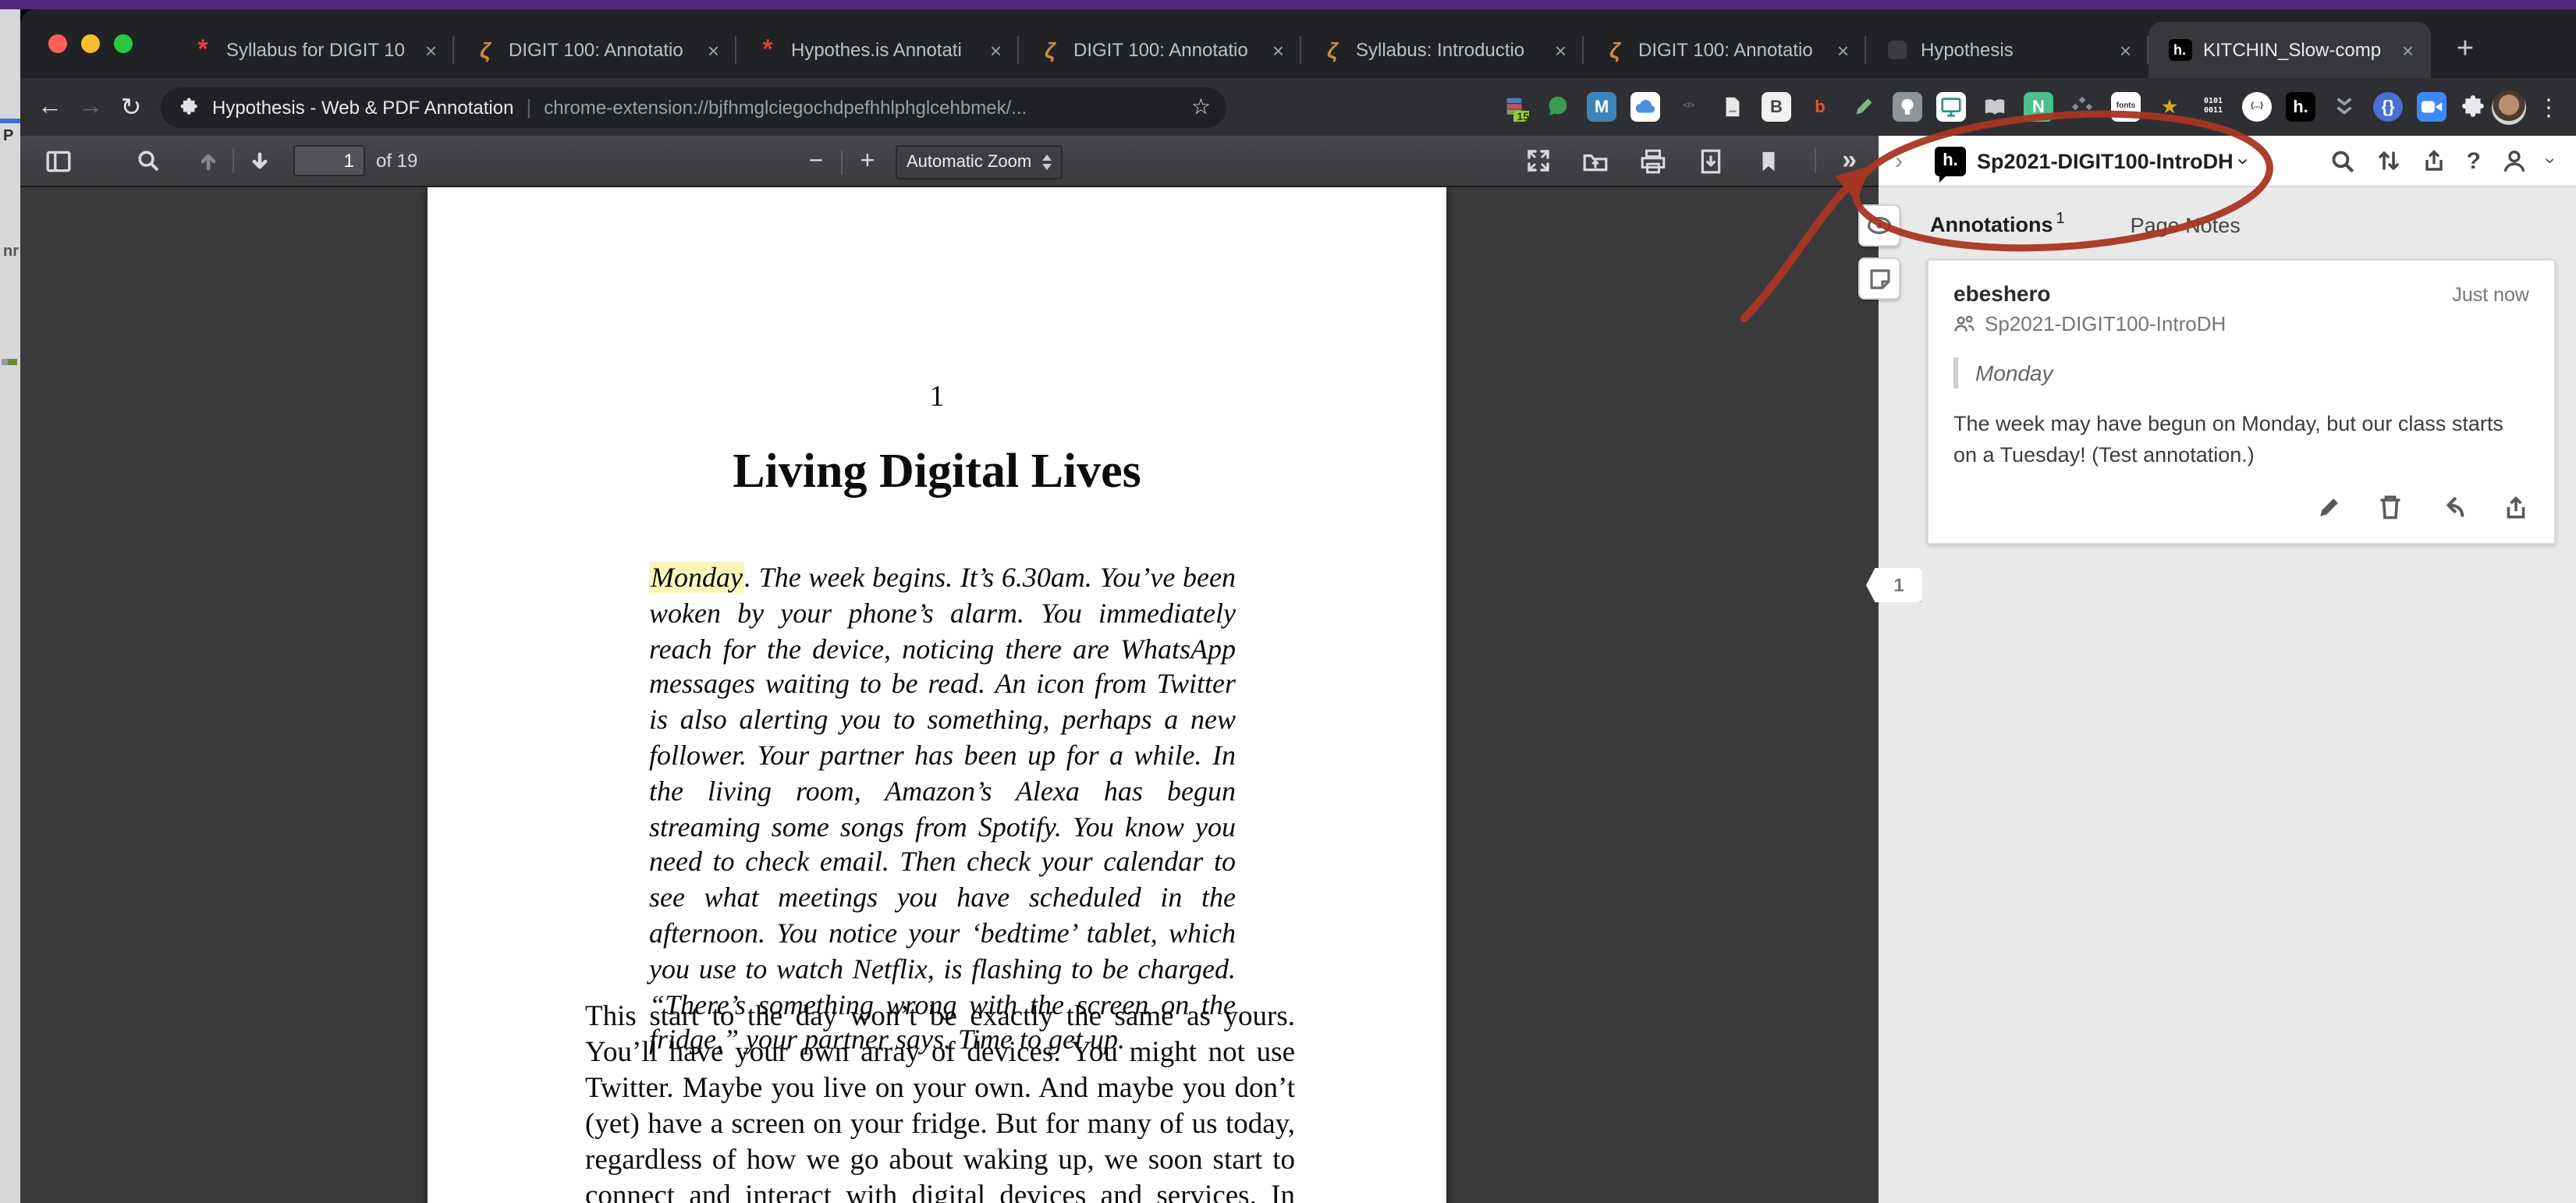 This screenshot has width=2576, height=1203. I want to click on share-annotation-icon, so click(2515, 507).